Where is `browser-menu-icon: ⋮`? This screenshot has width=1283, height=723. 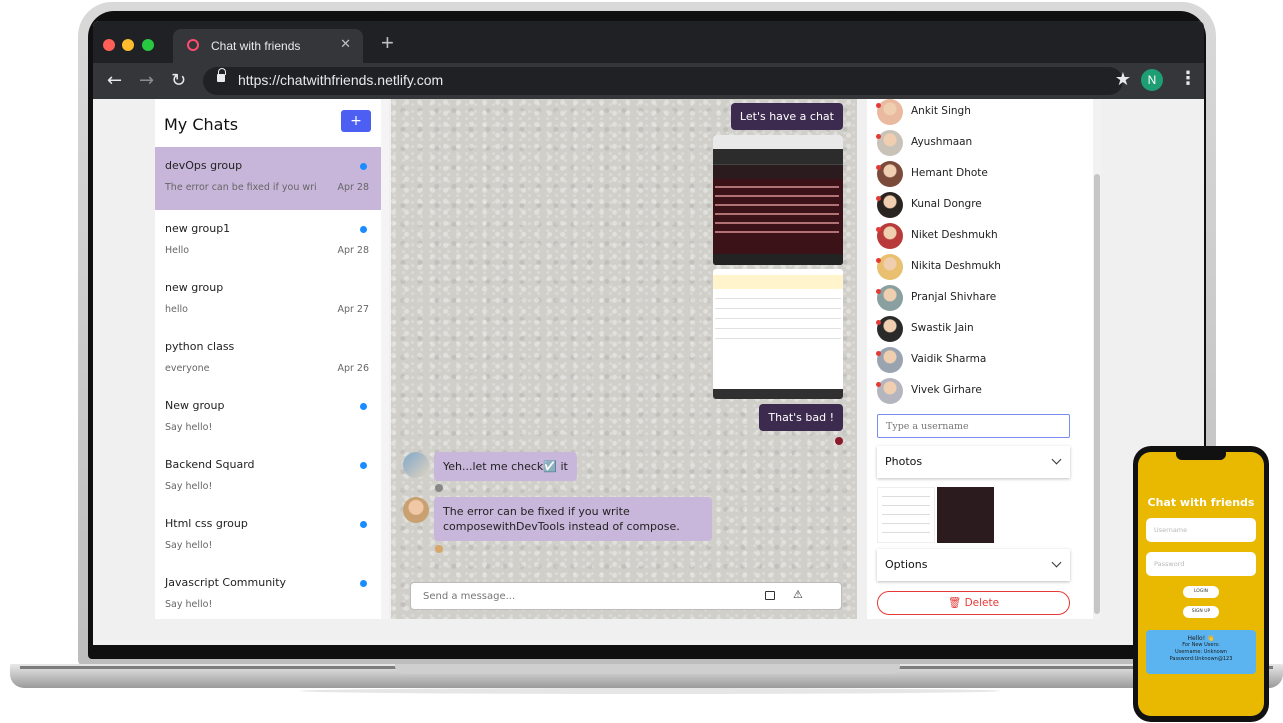 browser-menu-icon: ⋮ is located at coordinates (1188, 78).